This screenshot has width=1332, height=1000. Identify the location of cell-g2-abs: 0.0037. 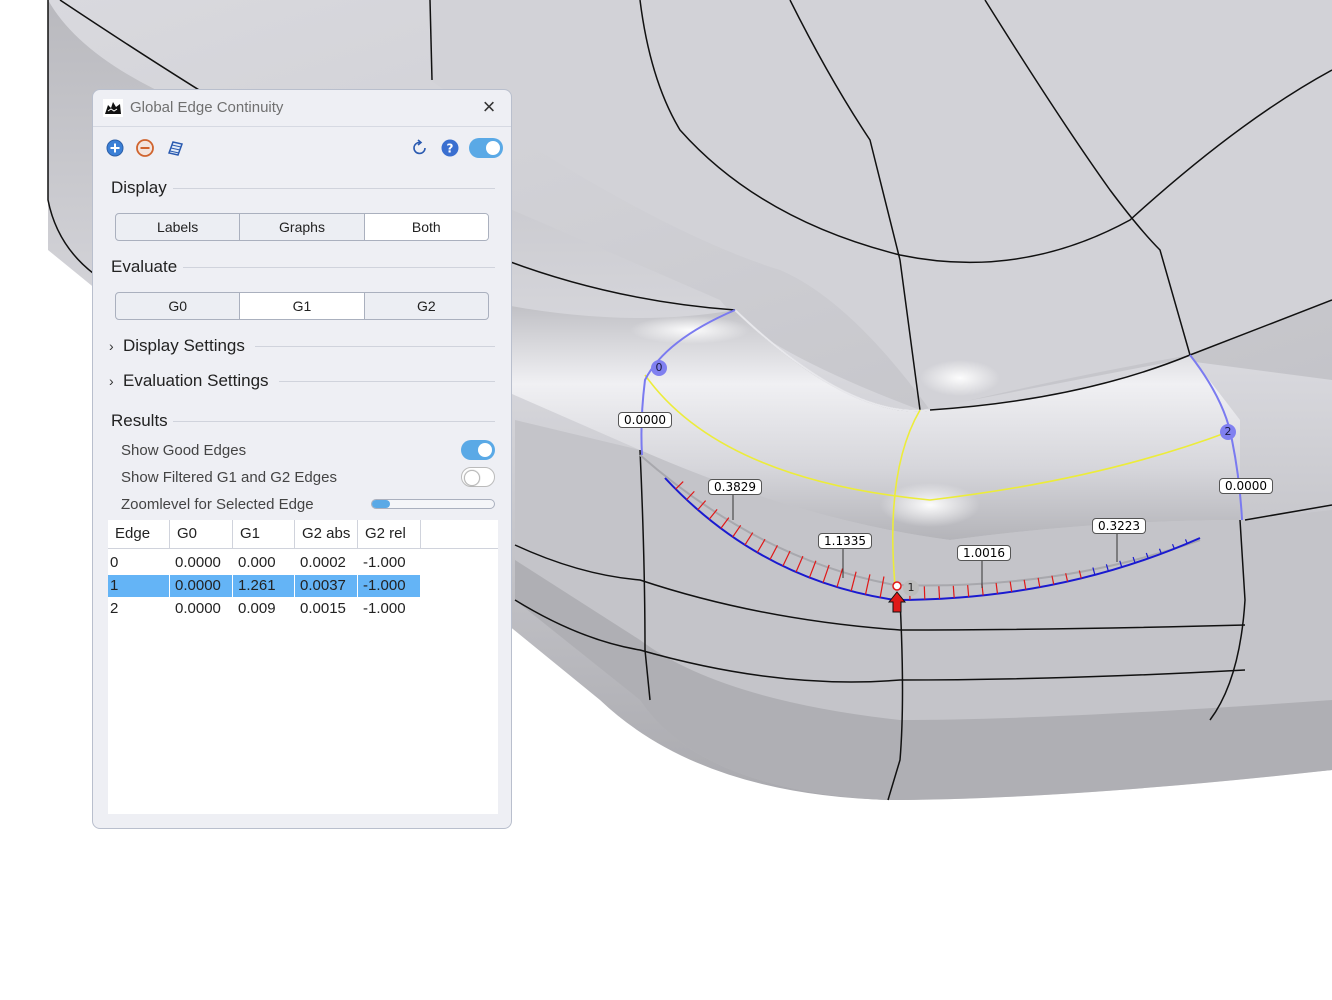
(326, 586).